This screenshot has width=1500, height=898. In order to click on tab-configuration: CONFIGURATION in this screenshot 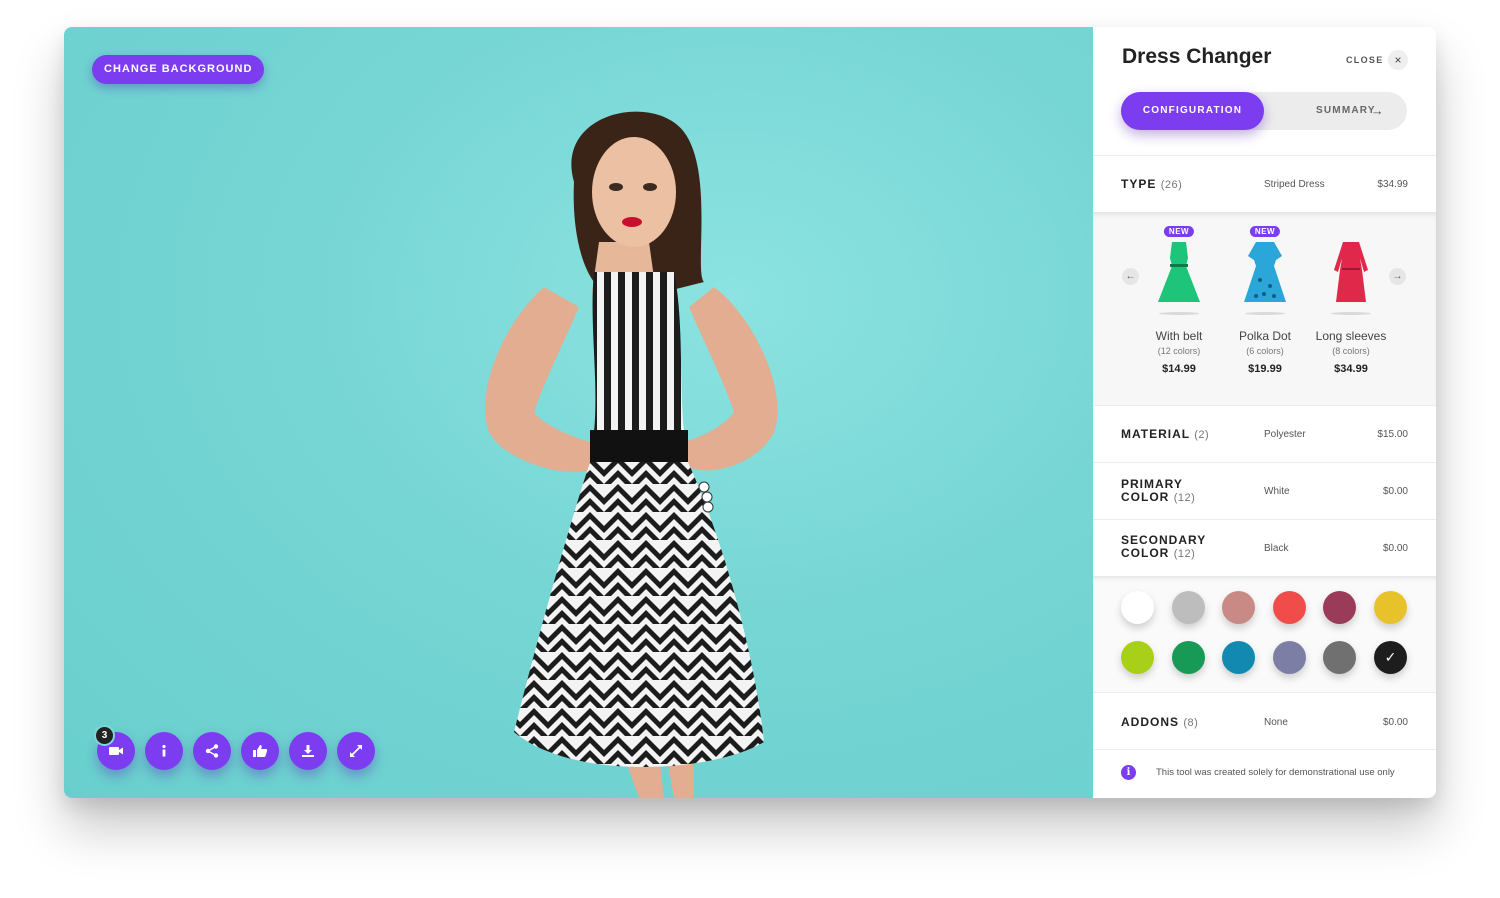, I will do `click(1192, 111)`.